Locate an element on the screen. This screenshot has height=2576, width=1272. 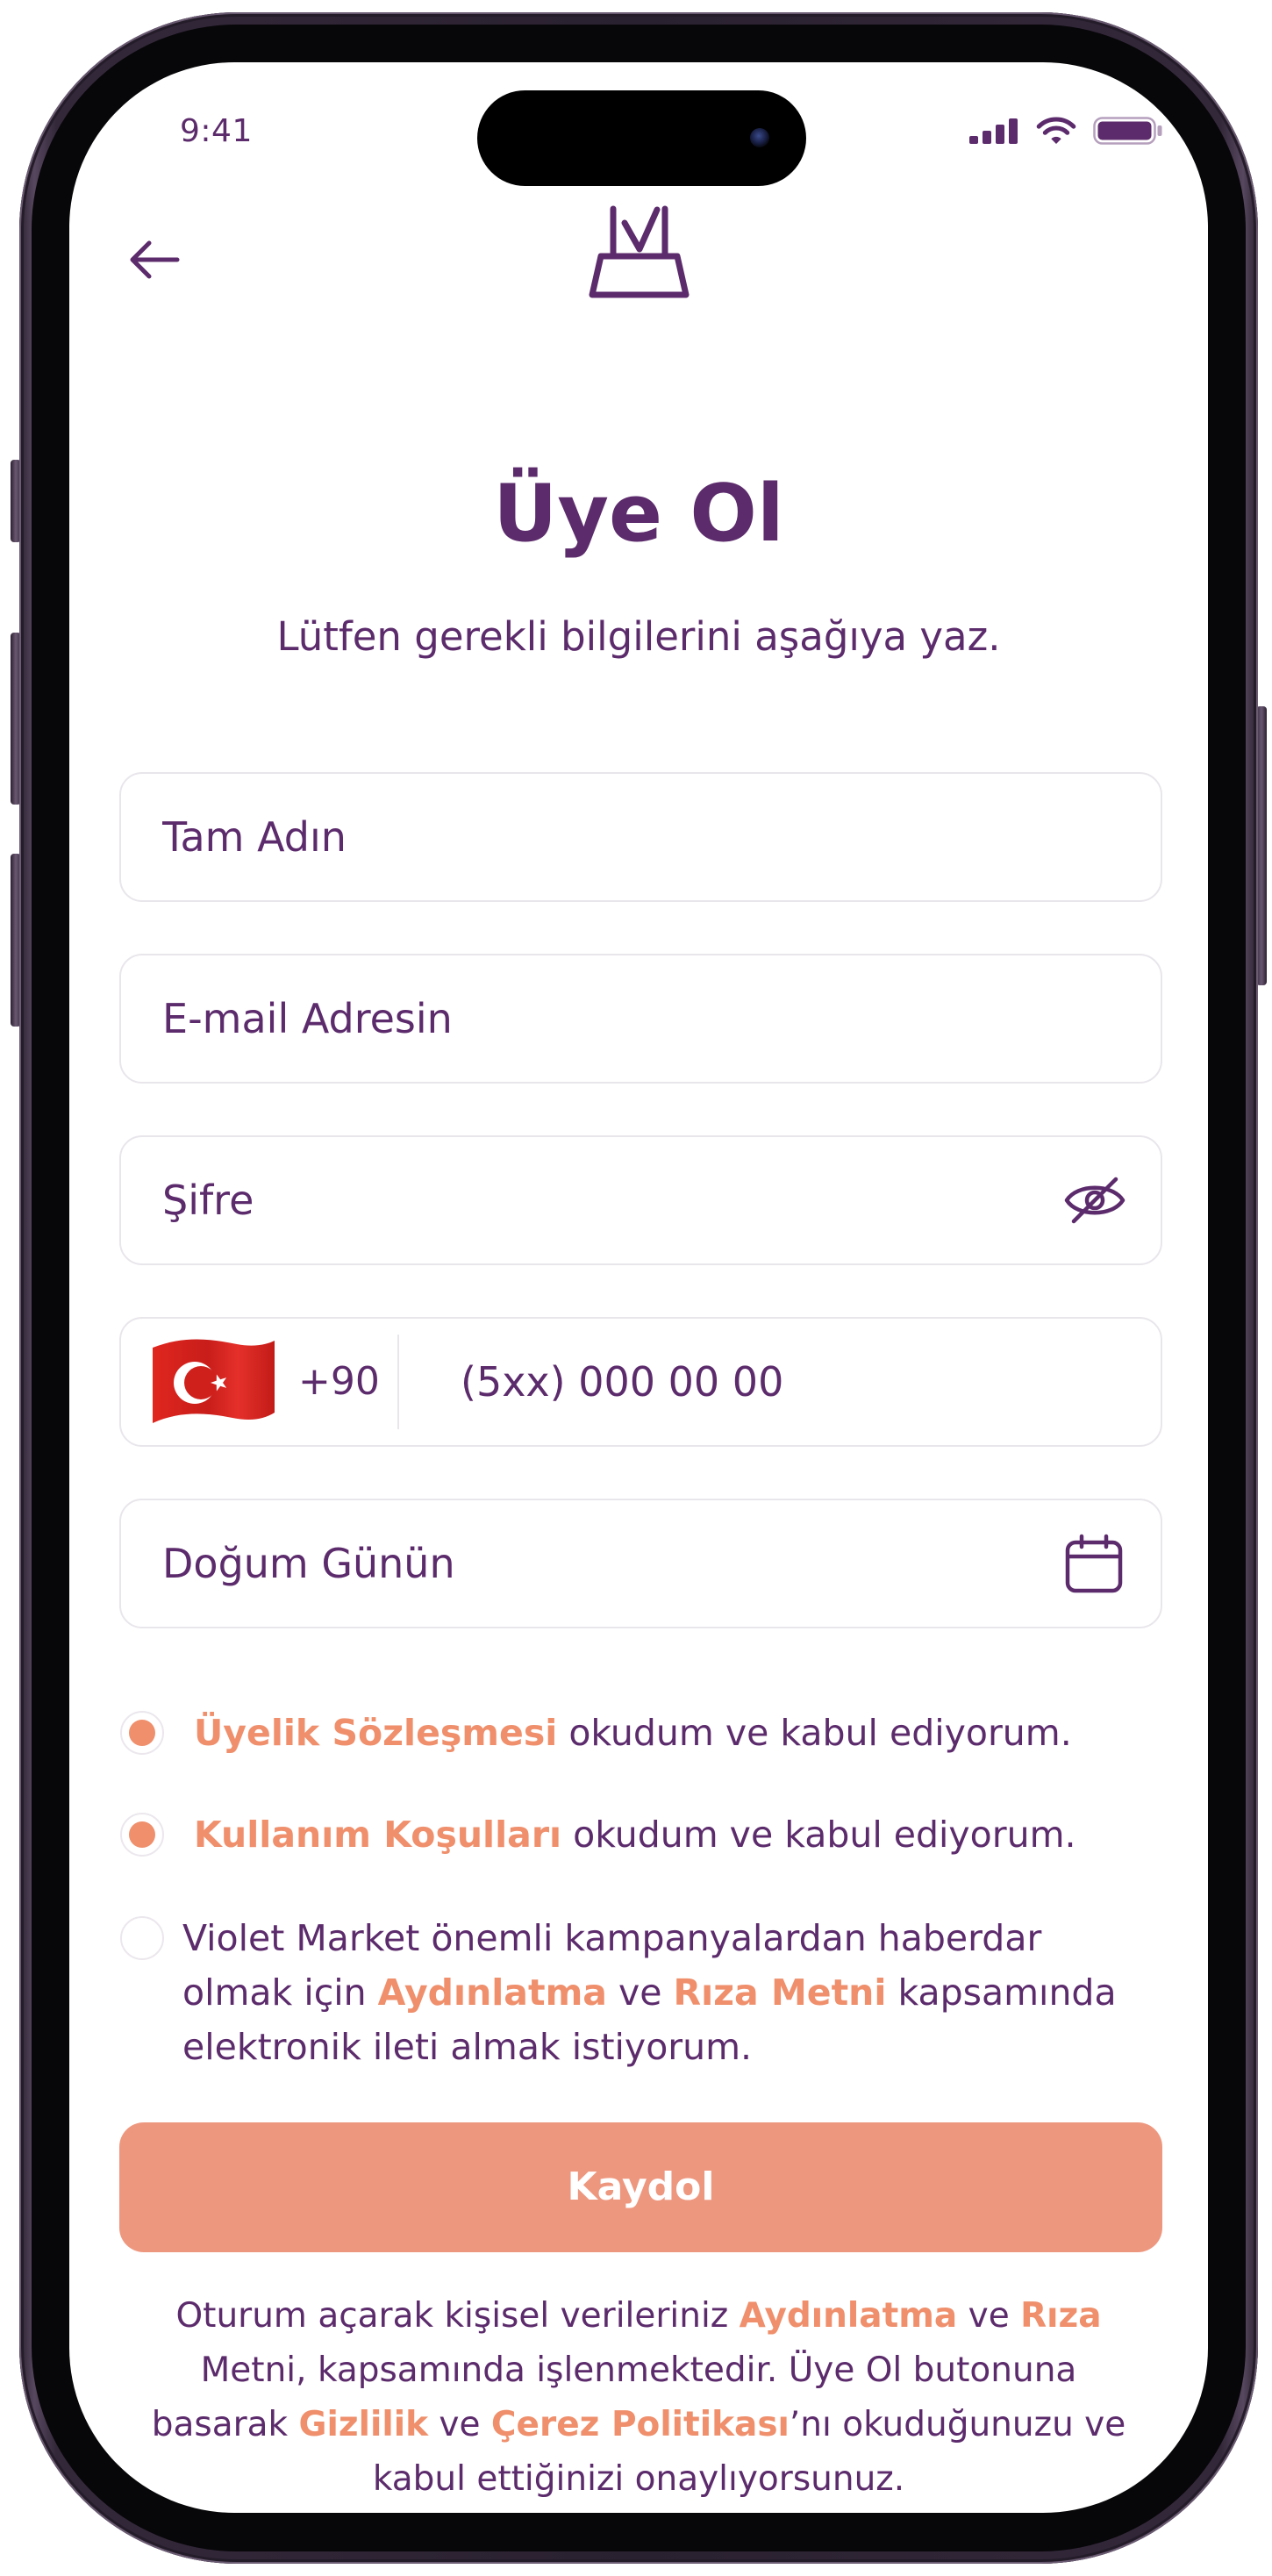
battery-icon is located at coordinates (1127, 131).